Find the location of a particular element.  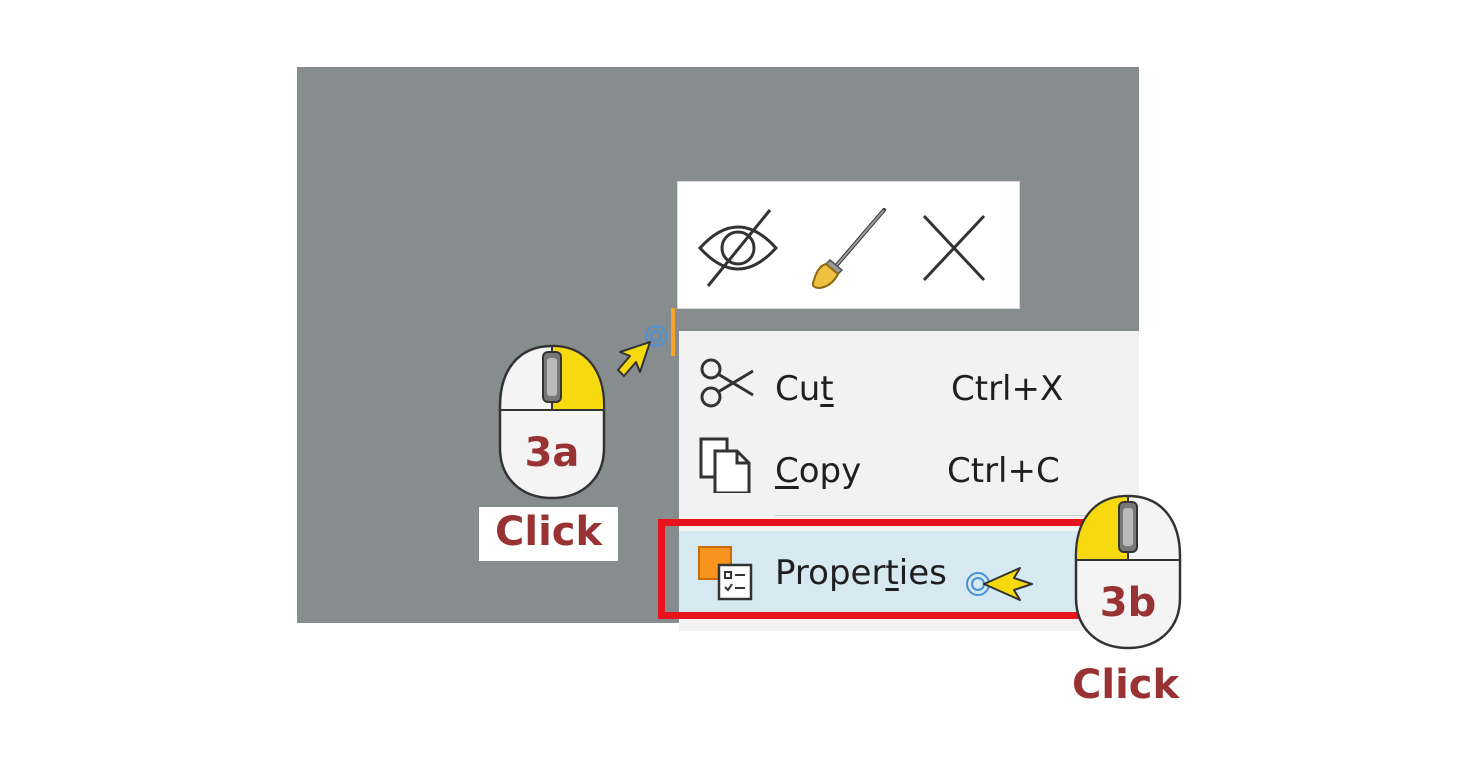

right-click-mouse-icon: 3a is located at coordinates (552, 422).